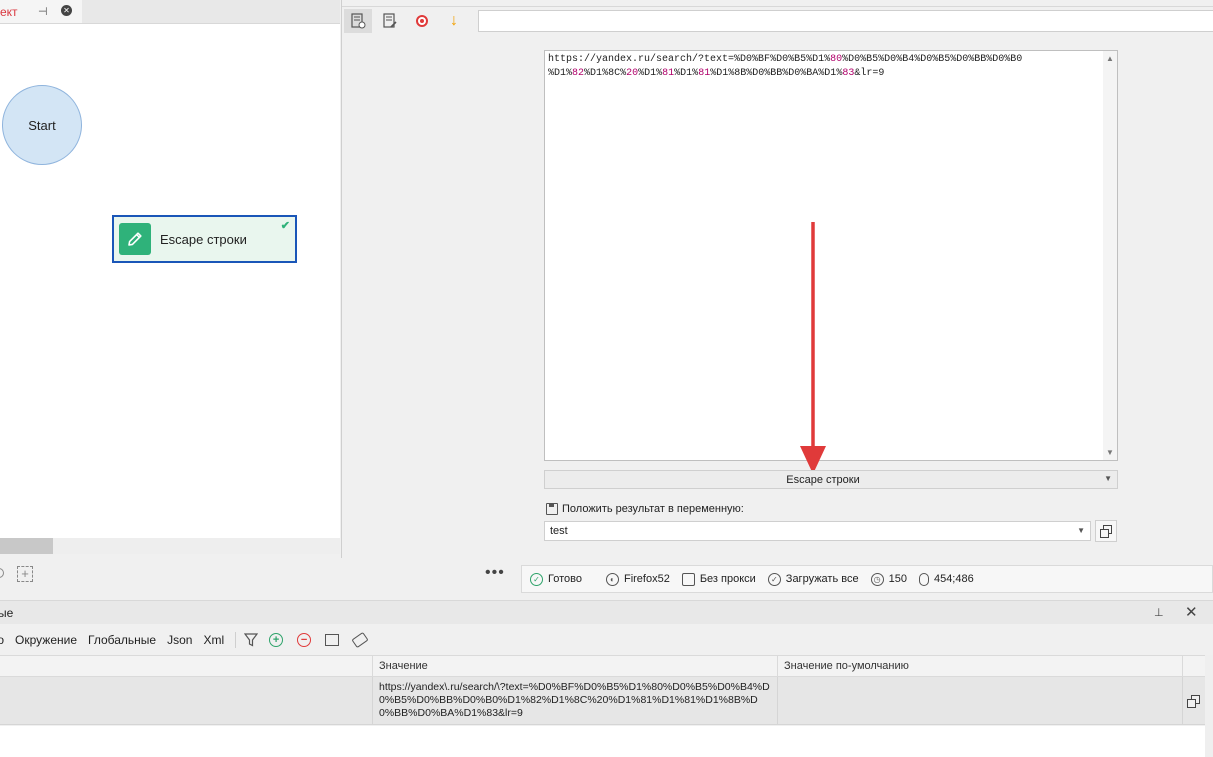  What do you see at coordinates (727, 579) in the screenshot?
I see `proxy-text: Без прокси` at bounding box center [727, 579].